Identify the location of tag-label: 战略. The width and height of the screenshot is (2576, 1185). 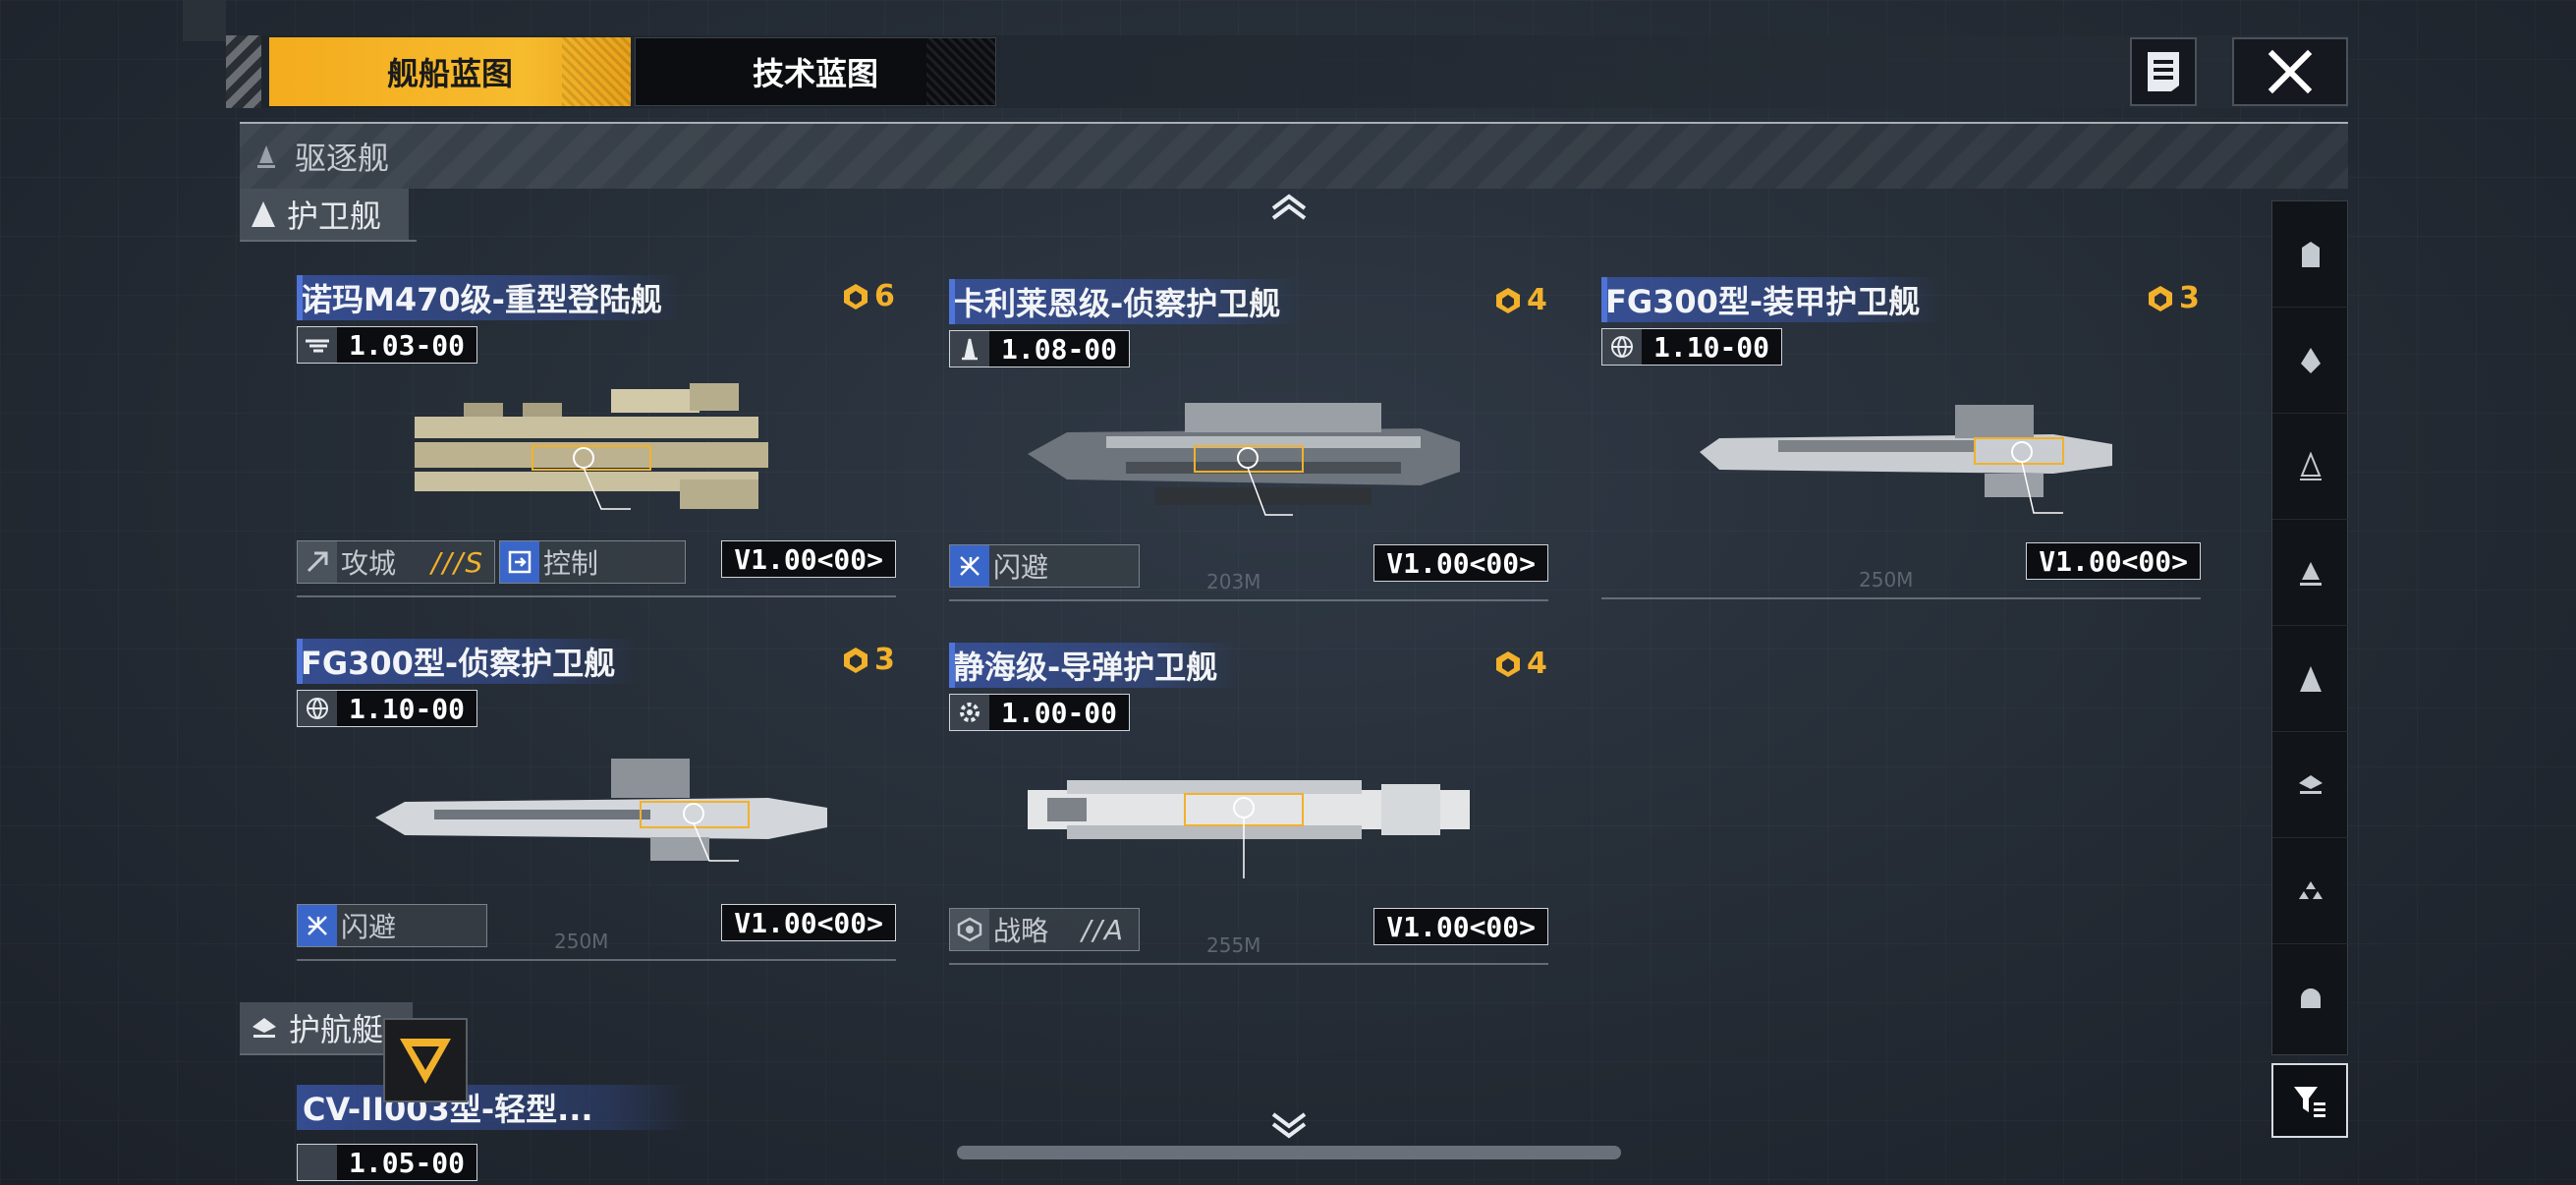
(1021, 931).